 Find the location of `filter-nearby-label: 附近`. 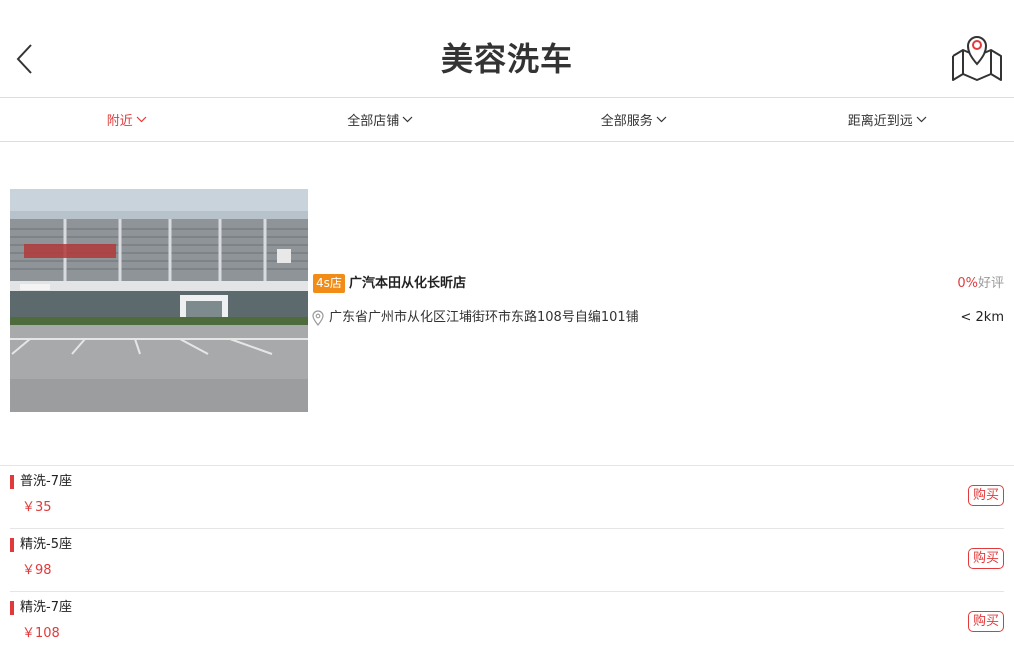

filter-nearby-label: 附近 is located at coordinates (120, 119).